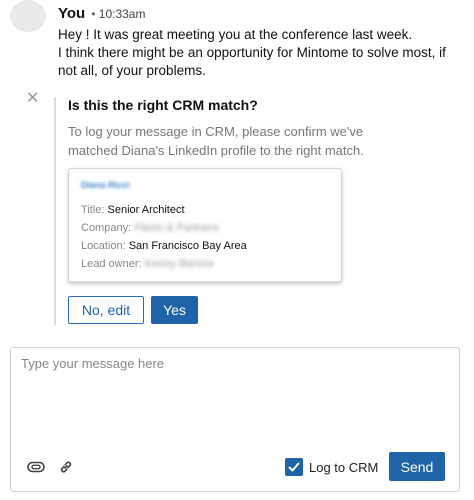 This screenshot has height=500, width=474. I want to click on profile-location-row: Location: San Francisco Bay Area, so click(164, 246).